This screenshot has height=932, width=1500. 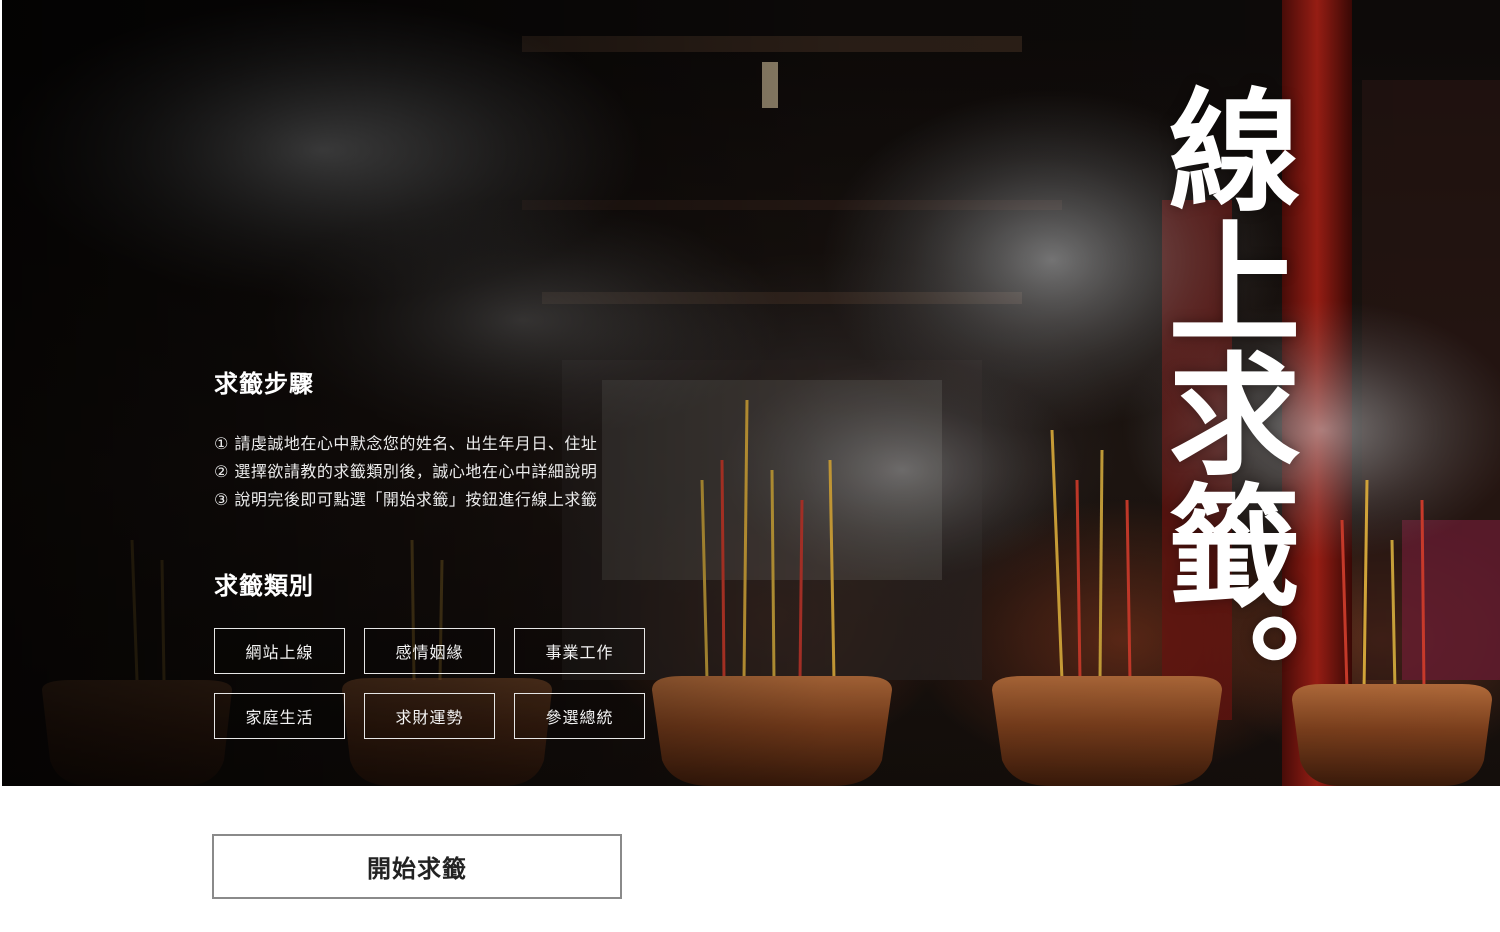 I want to click on category-button-election: 參選總統, so click(x=579, y=716).